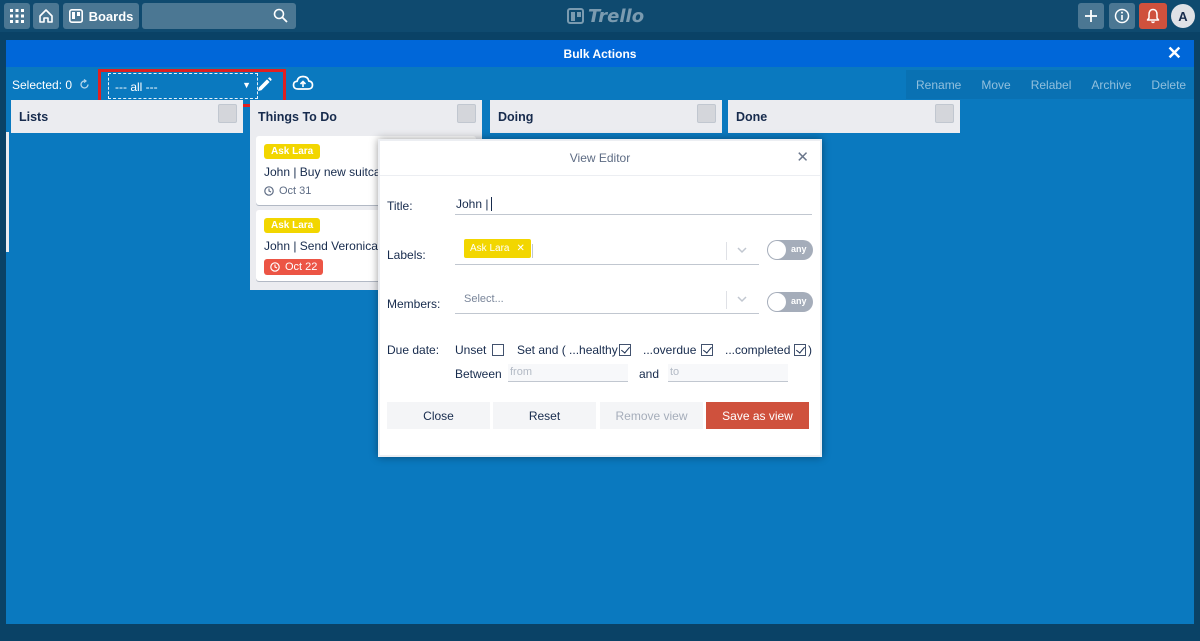  I want to click on list-header: Done, so click(844, 116).